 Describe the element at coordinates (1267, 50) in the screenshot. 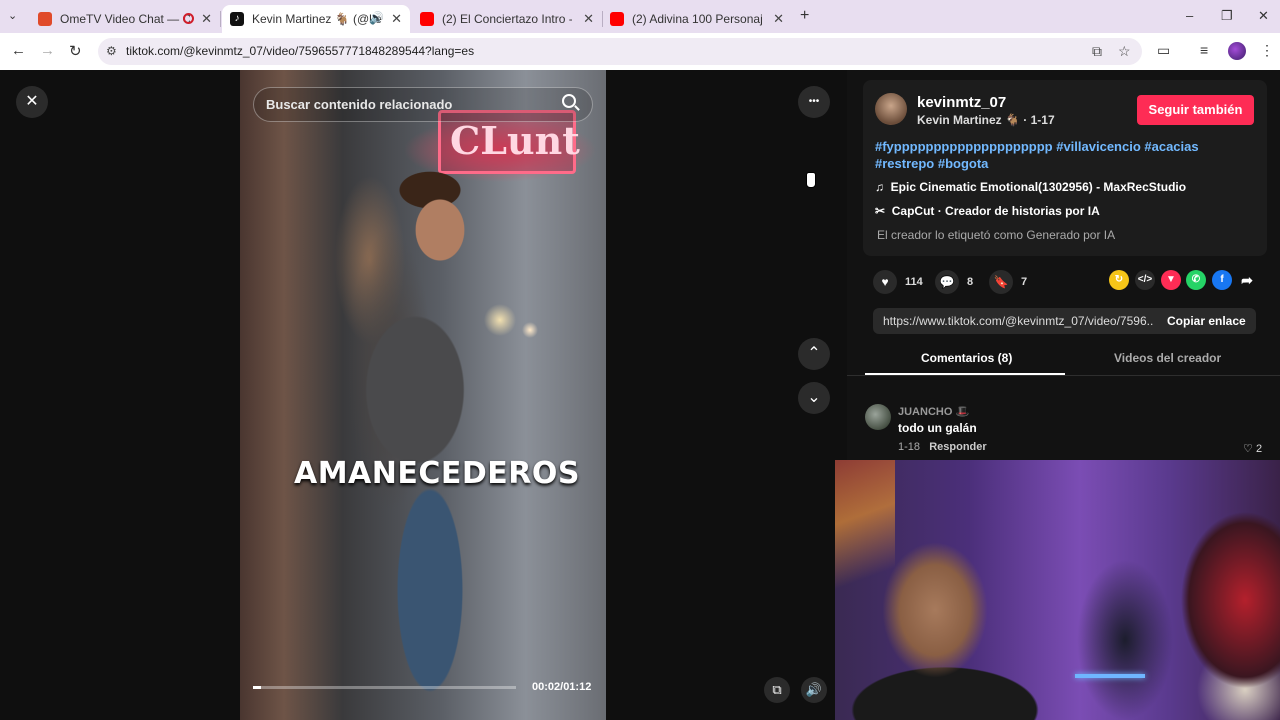

I see `browser-menu-icon: ⋮` at that location.